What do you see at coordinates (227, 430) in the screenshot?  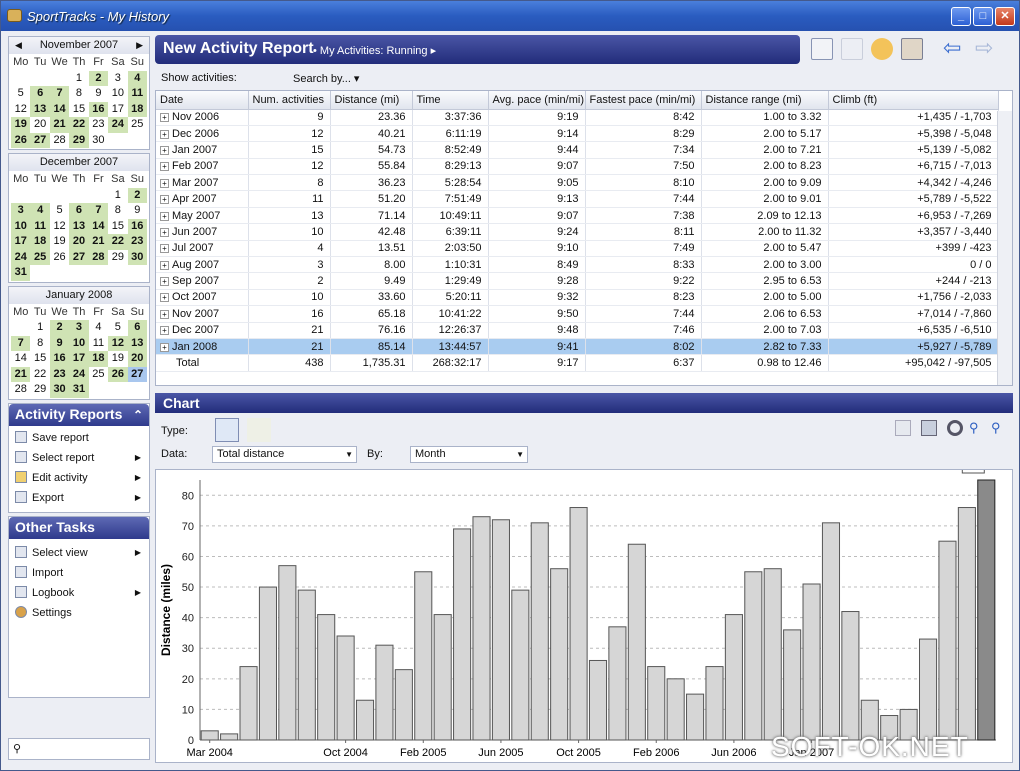 I see `bar-chart-type-icon` at bounding box center [227, 430].